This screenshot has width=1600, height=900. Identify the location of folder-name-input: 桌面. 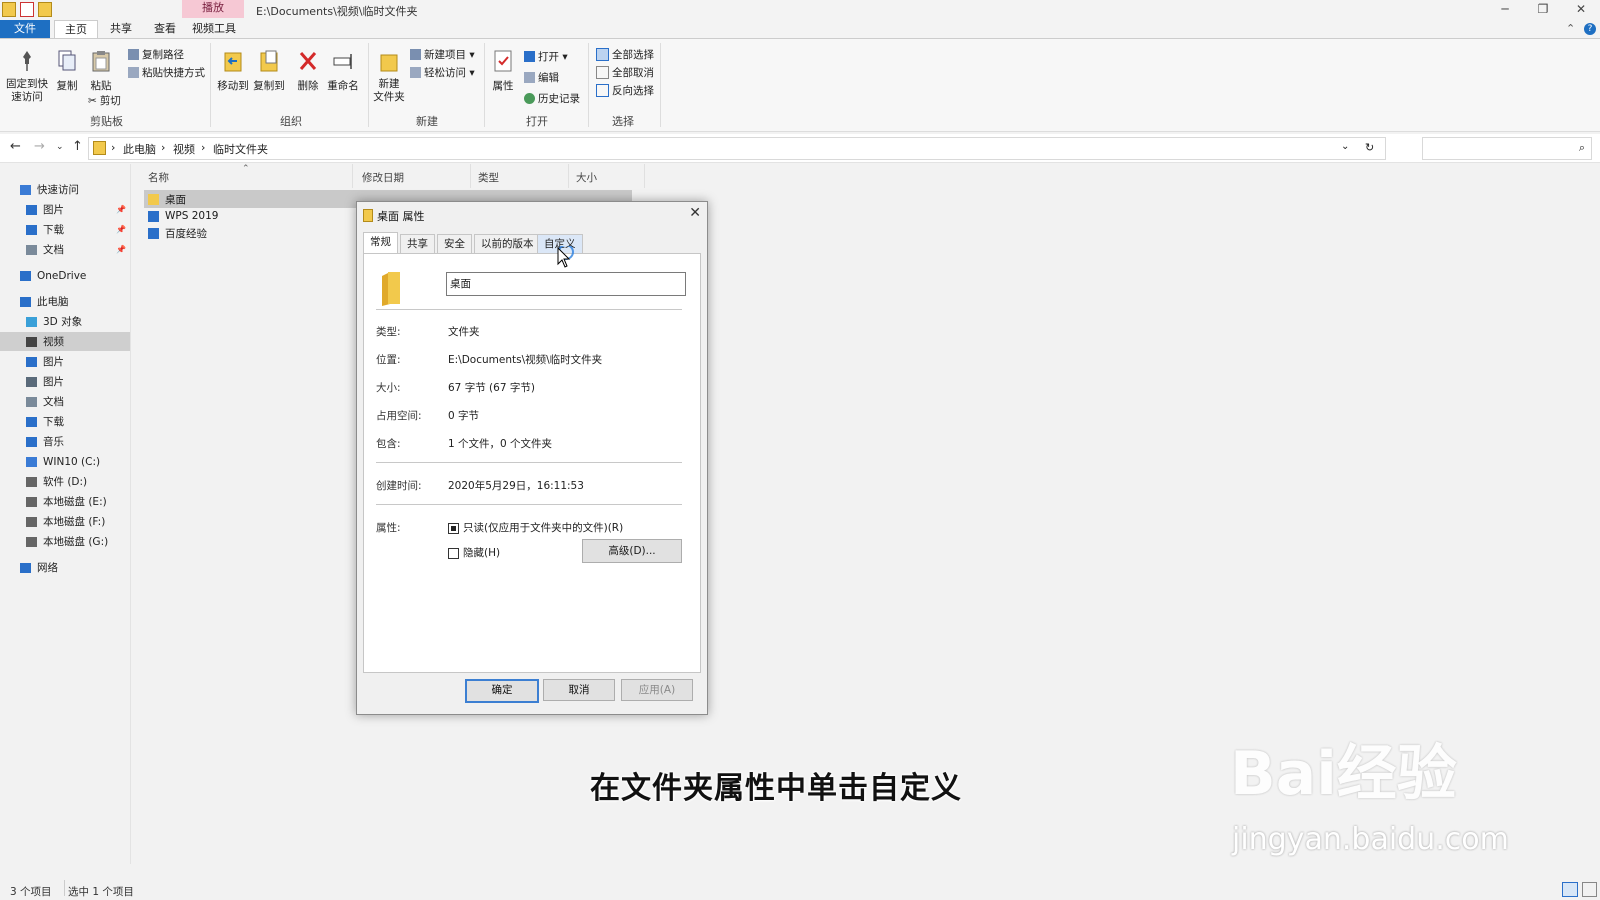
(566, 284).